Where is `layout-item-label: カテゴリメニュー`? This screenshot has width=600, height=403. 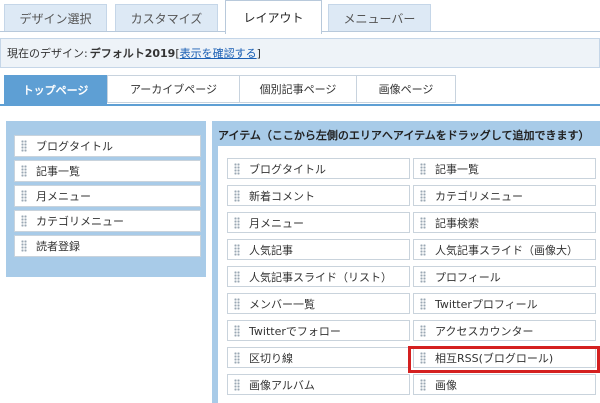 layout-item-label: カテゴリメニュー is located at coordinates (80, 221).